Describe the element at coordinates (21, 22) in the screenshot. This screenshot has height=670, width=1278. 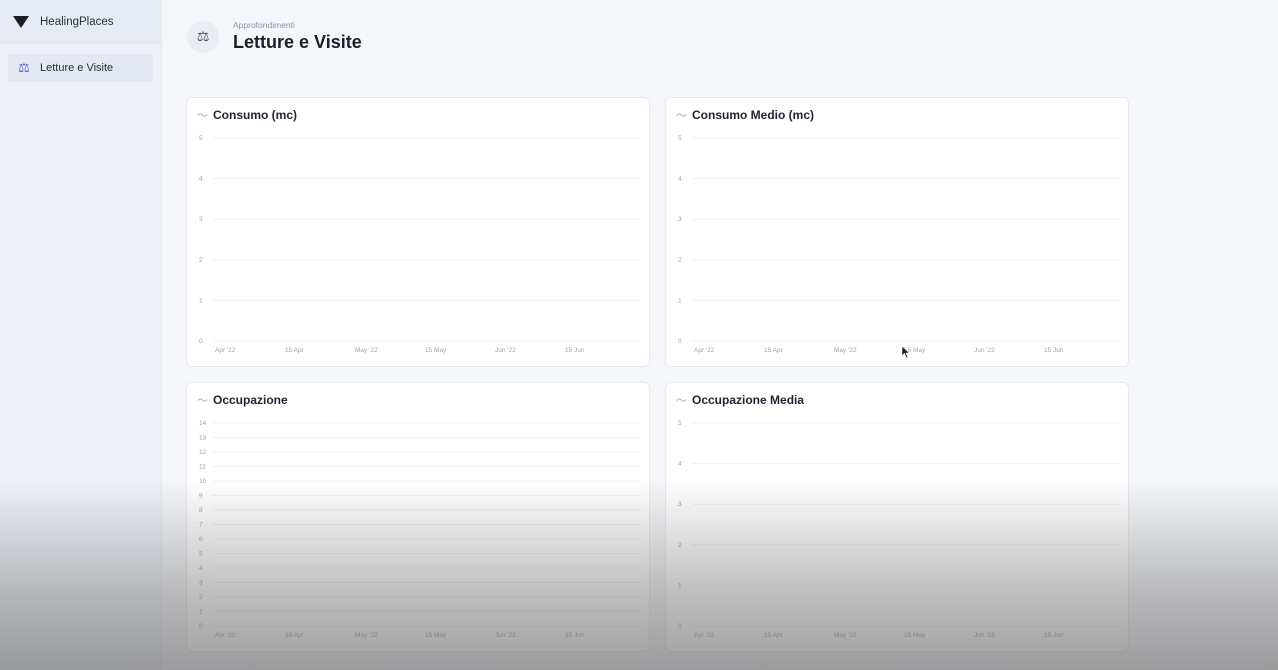
I see `shield-logo-icon` at that location.